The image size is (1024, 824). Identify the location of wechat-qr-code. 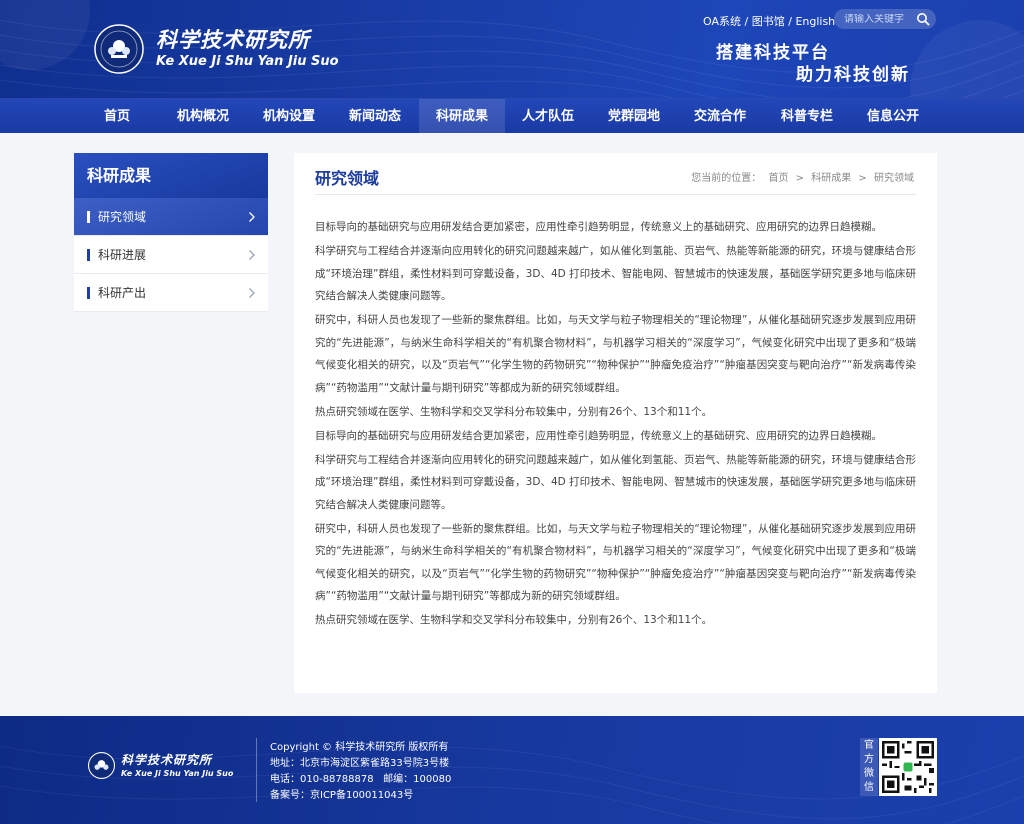
(908, 767).